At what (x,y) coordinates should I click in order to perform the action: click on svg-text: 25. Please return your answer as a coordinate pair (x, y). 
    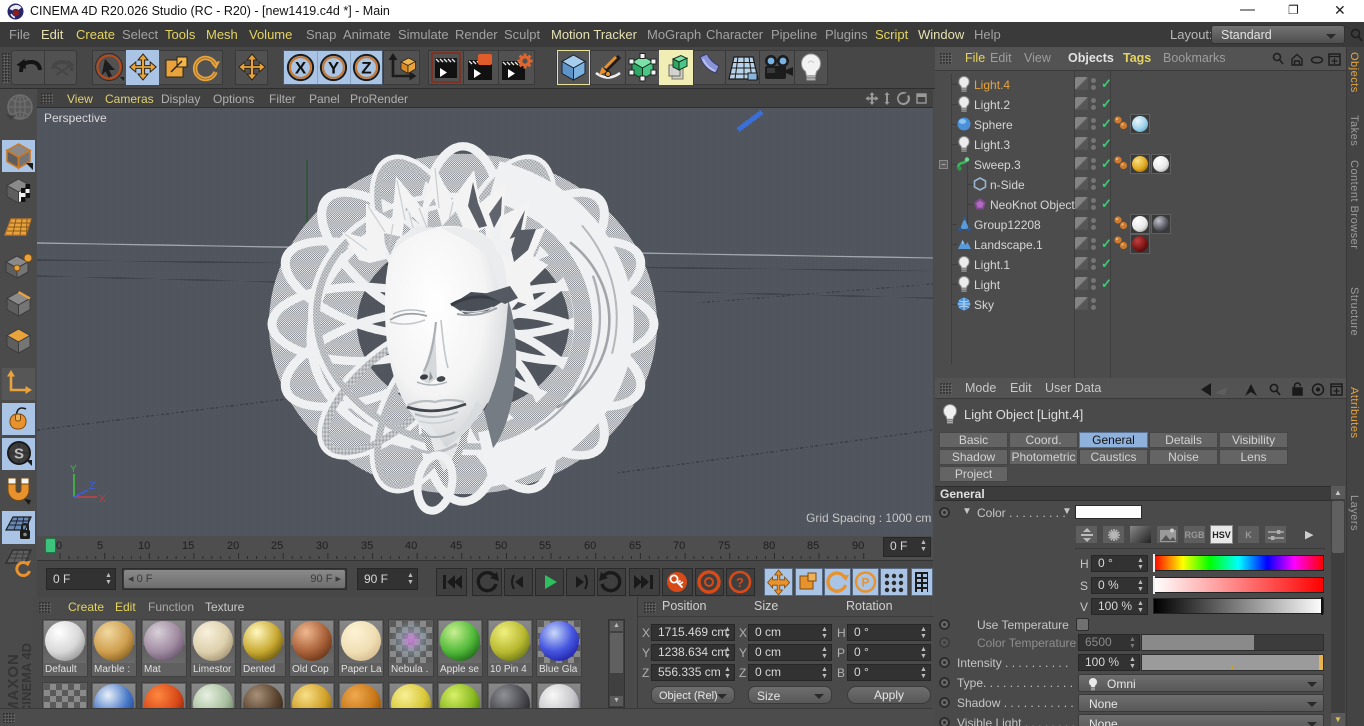
    Looking at the image, I should click on (277, 546).